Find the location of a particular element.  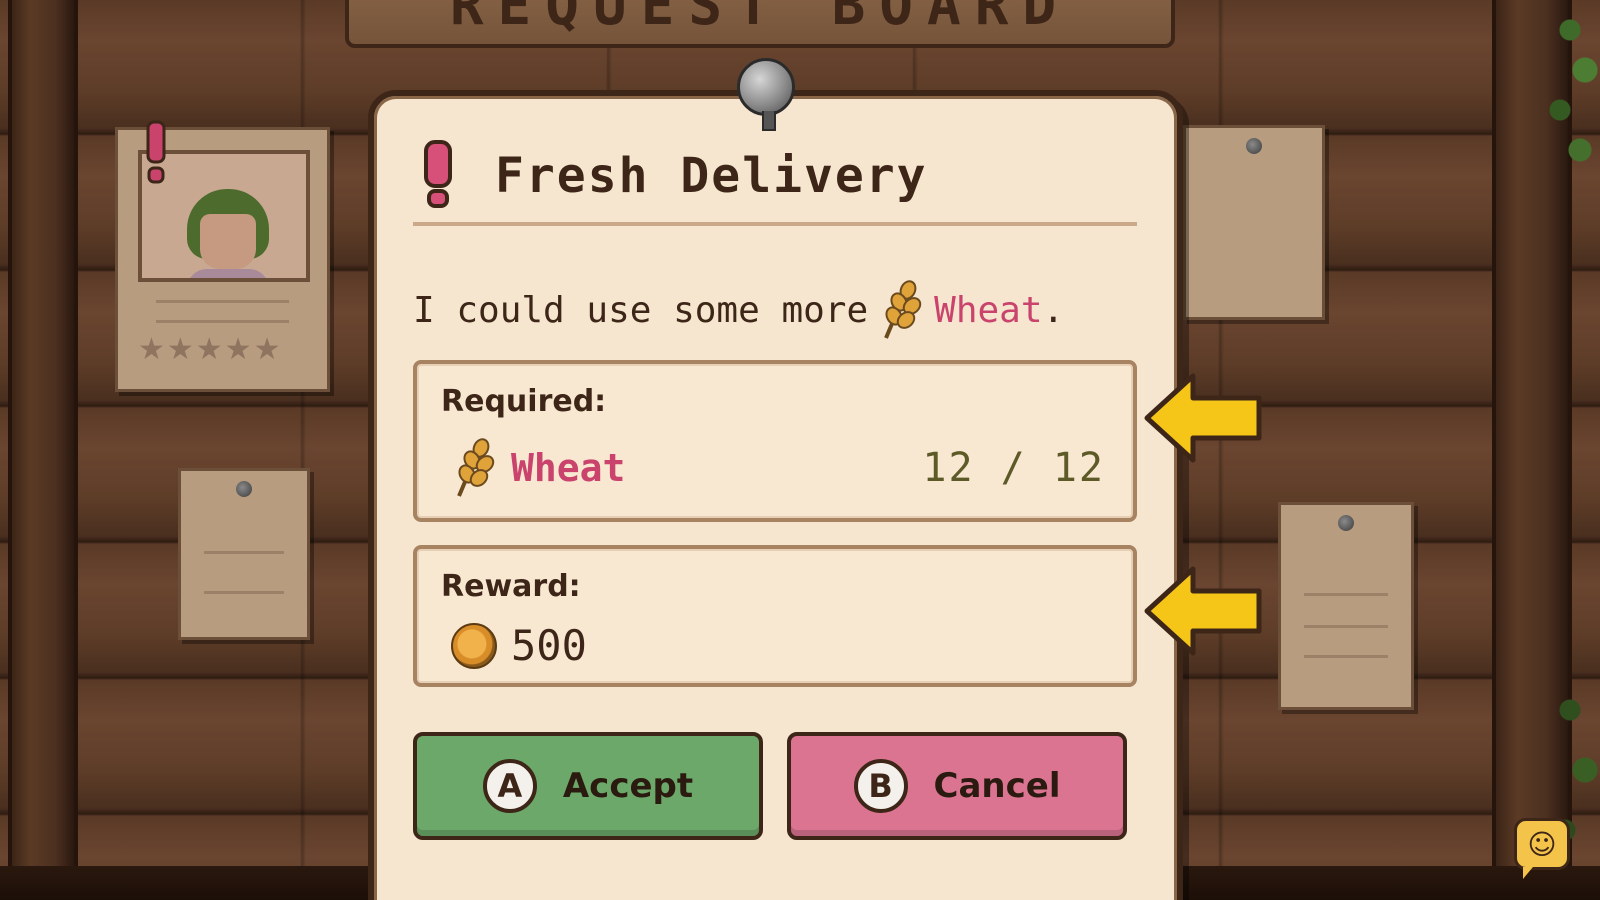

portrait-body is located at coordinates (228, 273).